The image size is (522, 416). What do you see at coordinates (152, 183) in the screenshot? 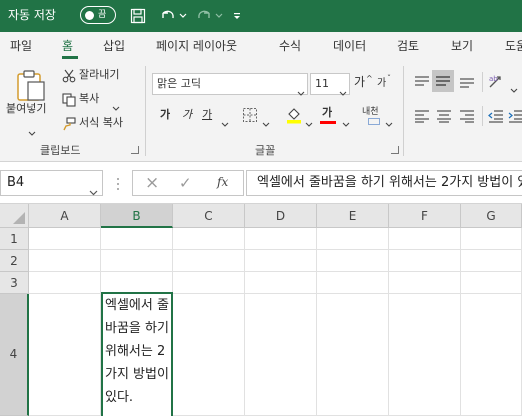
I see `cancel-icon: ×` at bounding box center [152, 183].